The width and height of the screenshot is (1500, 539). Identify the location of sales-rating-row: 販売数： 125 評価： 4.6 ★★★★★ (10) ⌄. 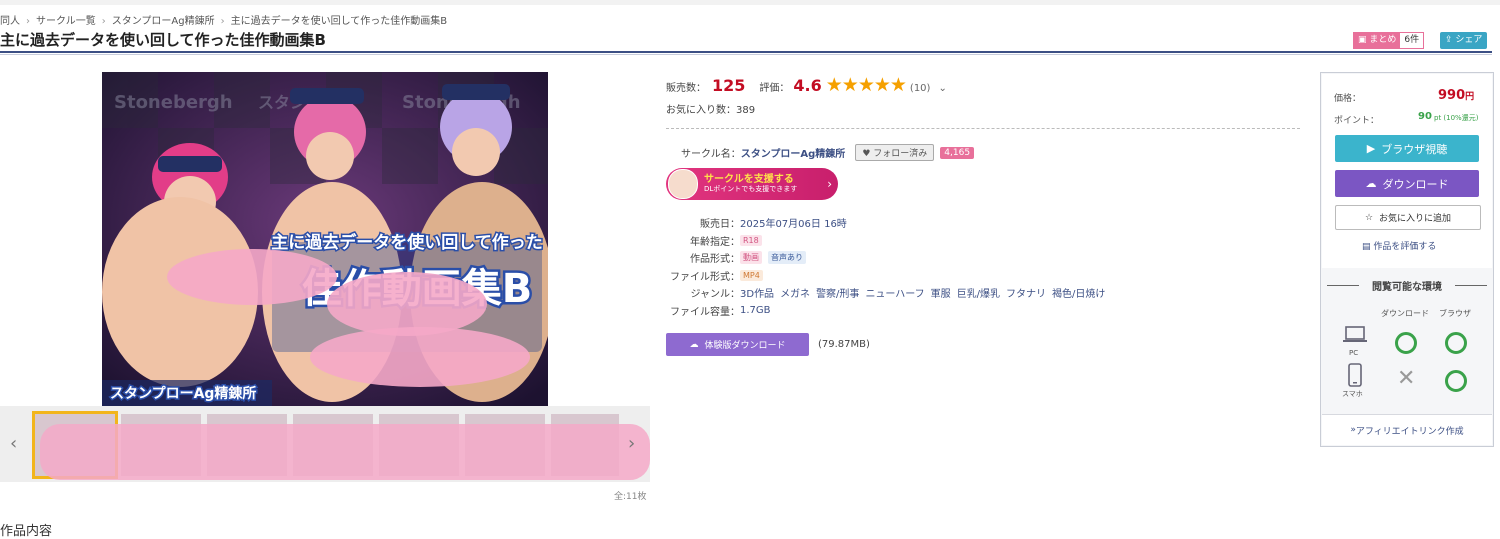
(806, 85).